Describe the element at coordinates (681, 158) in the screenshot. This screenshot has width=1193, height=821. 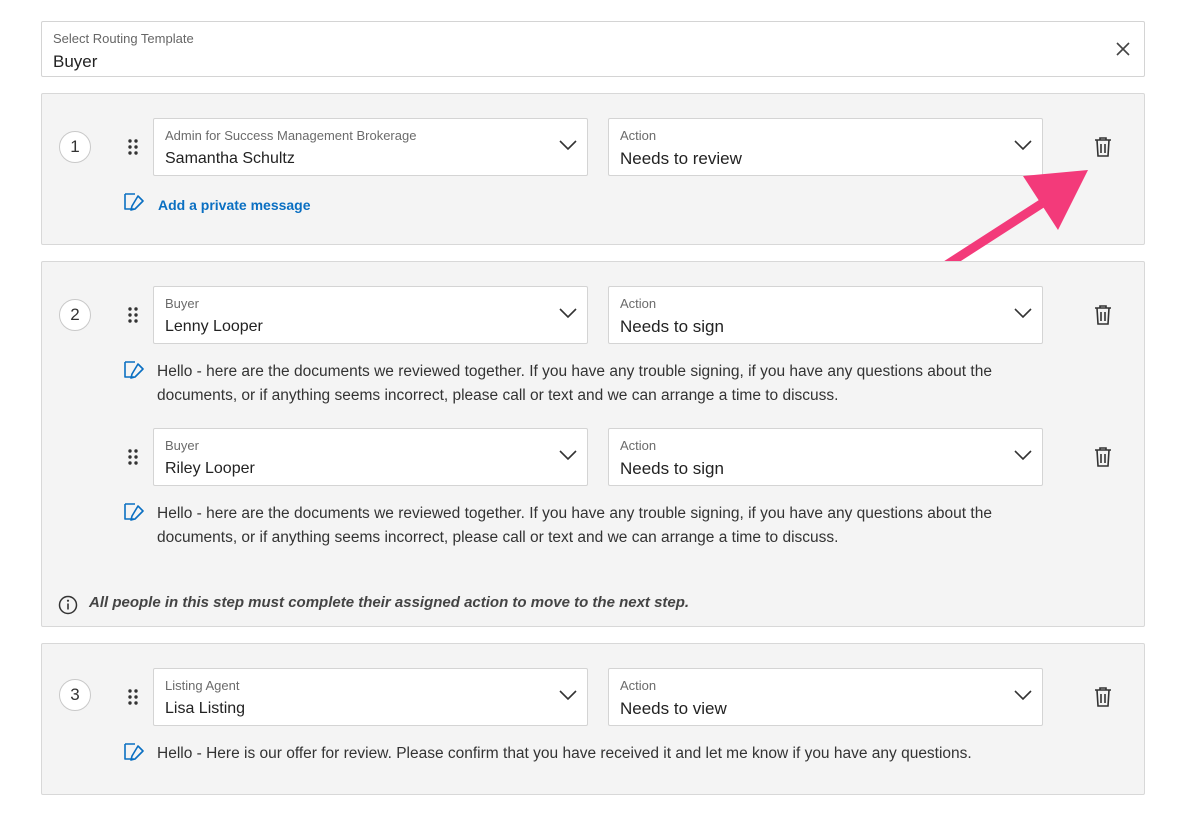
I see `action-value: Needs to review` at that location.